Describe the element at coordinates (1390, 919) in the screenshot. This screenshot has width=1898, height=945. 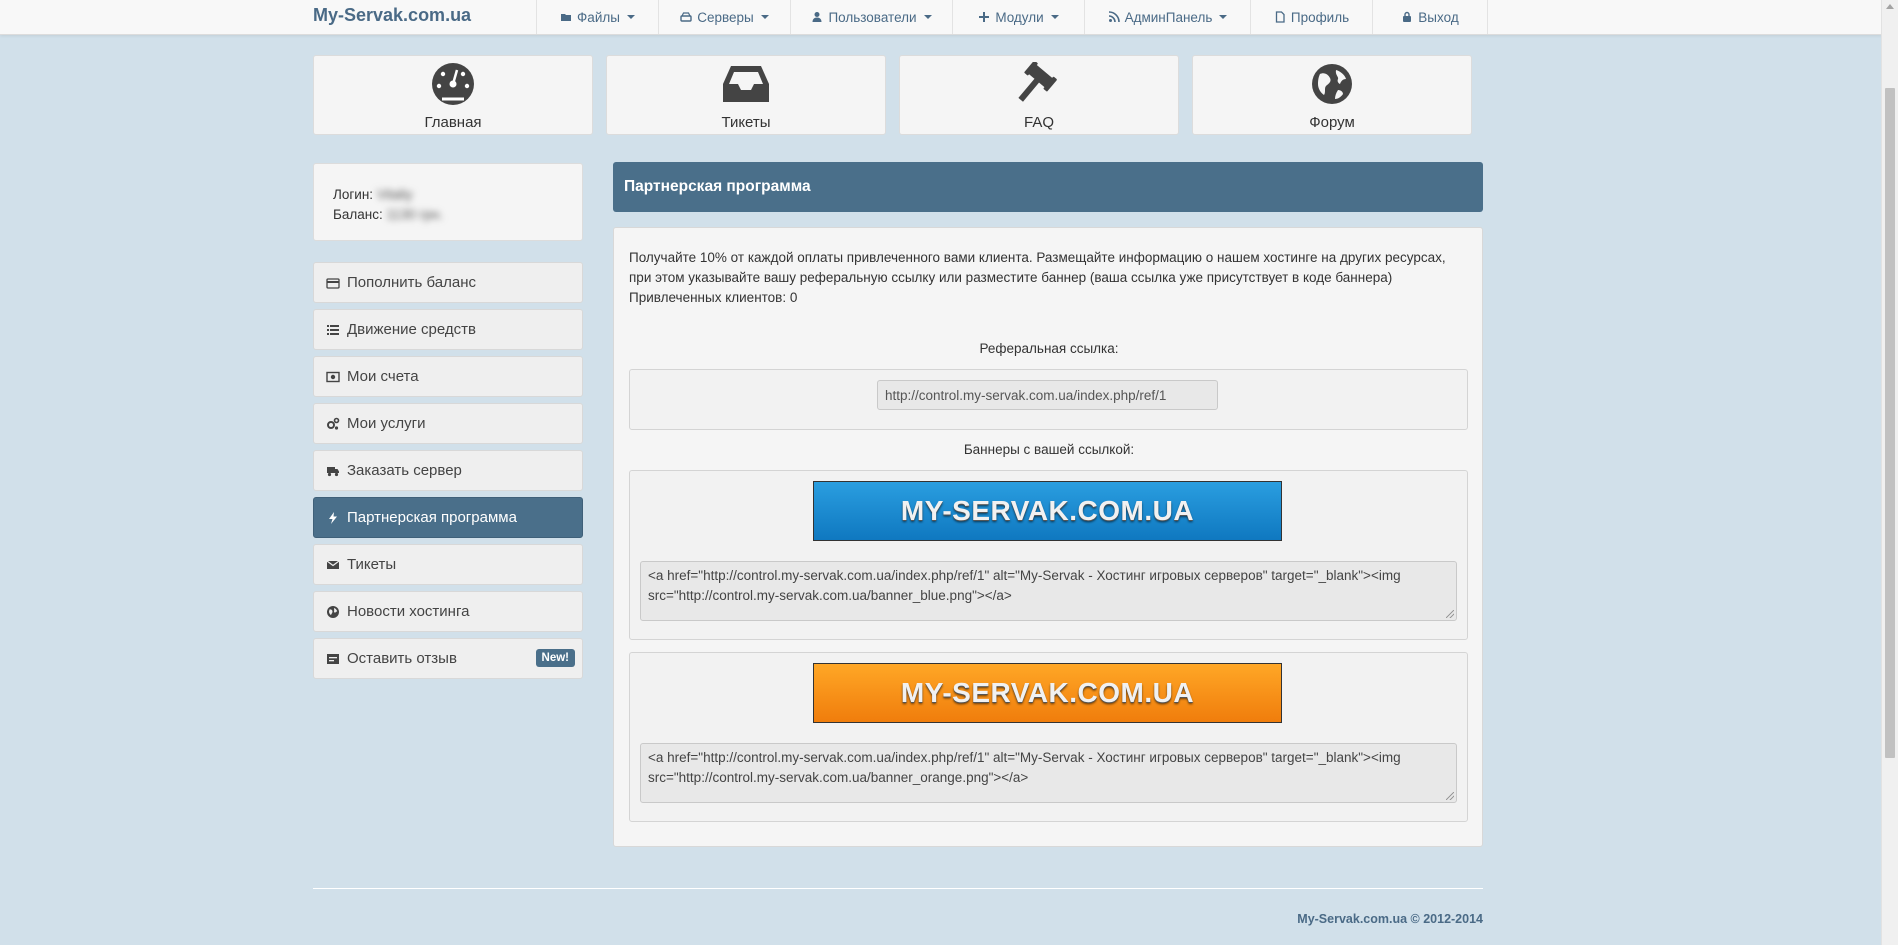
I see `footer-copyright: My-Servak.com.ua © 2012-2014` at that location.